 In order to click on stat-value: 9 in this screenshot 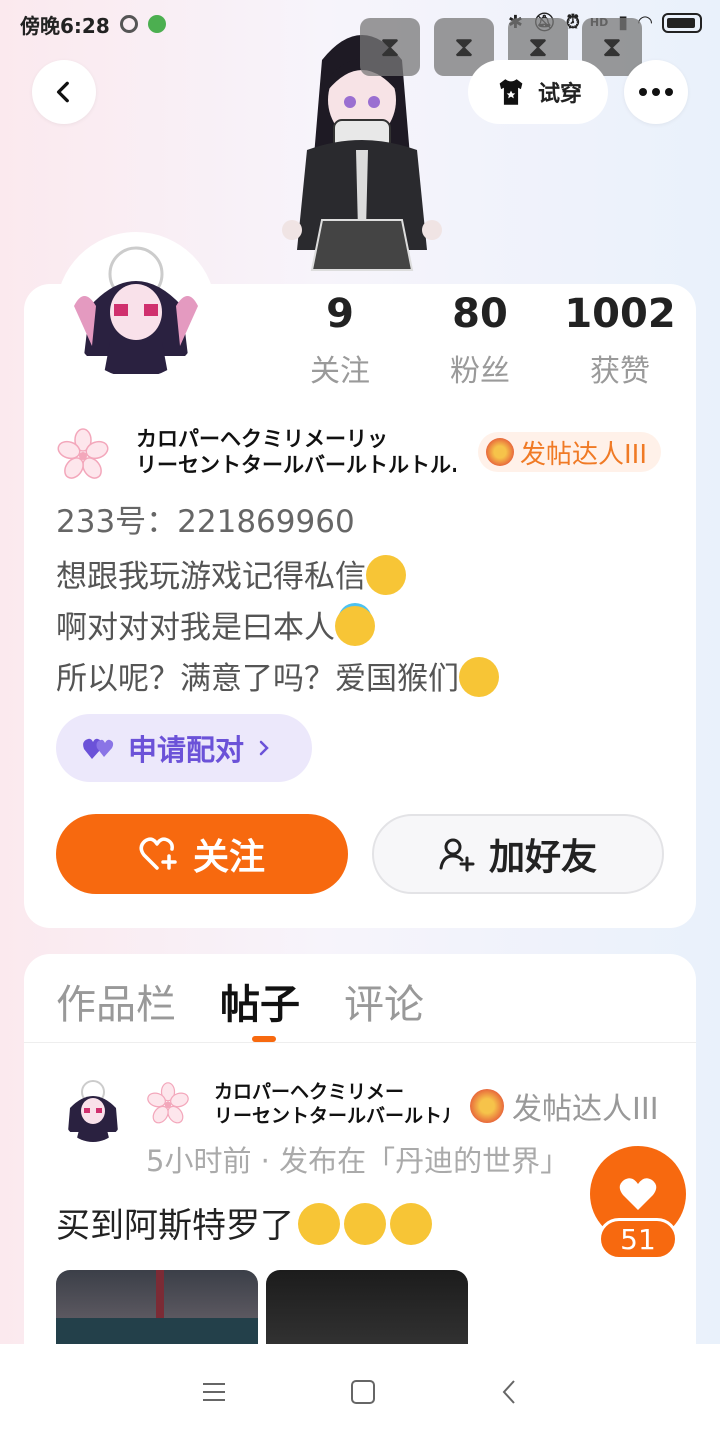, I will do `click(340, 314)`.